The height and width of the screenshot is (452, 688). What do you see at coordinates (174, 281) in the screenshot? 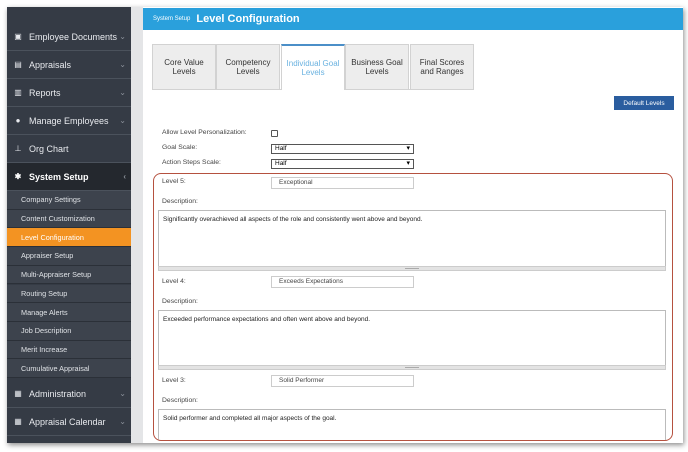
I see `level-label: Level 4:` at bounding box center [174, 281].